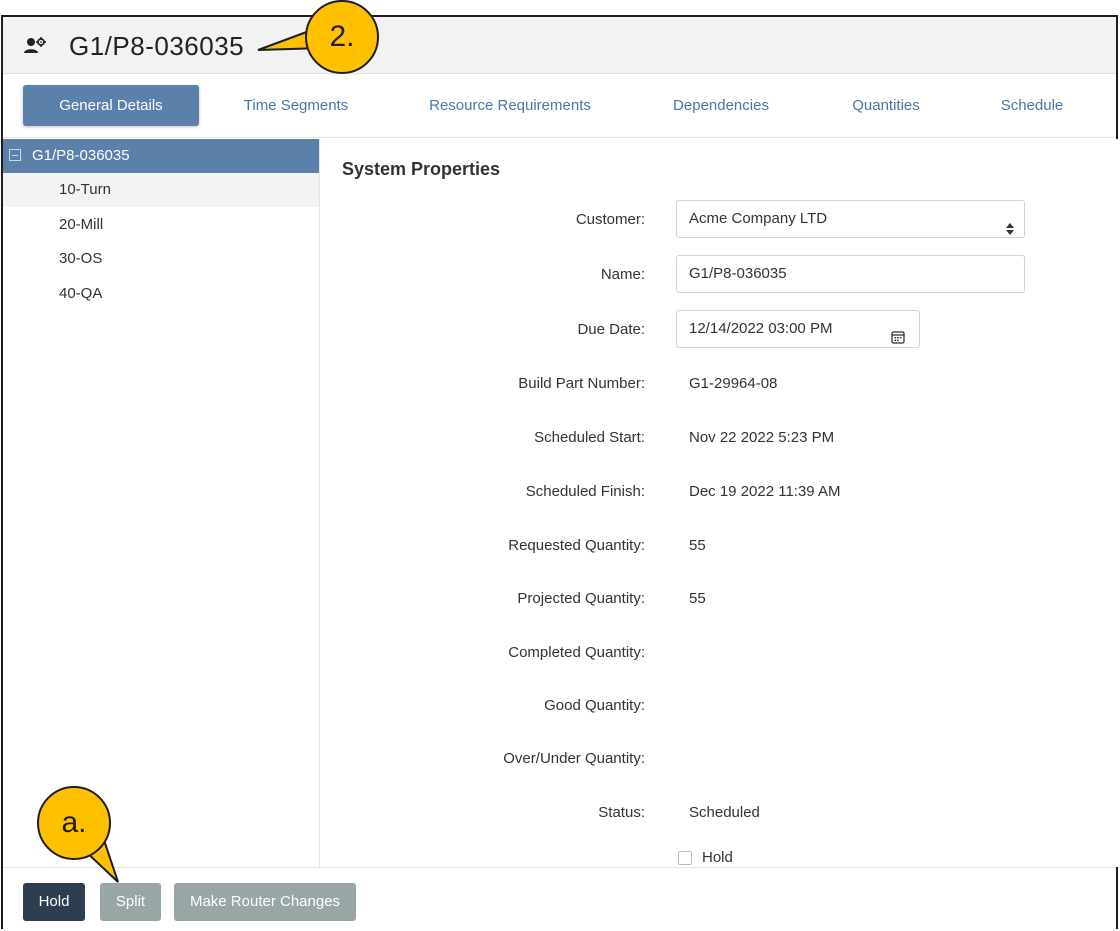  Describe the element at coordinates (576, 545) in the screenshot. I see `requested-quantity-label: Requested Quantity:` at that location.